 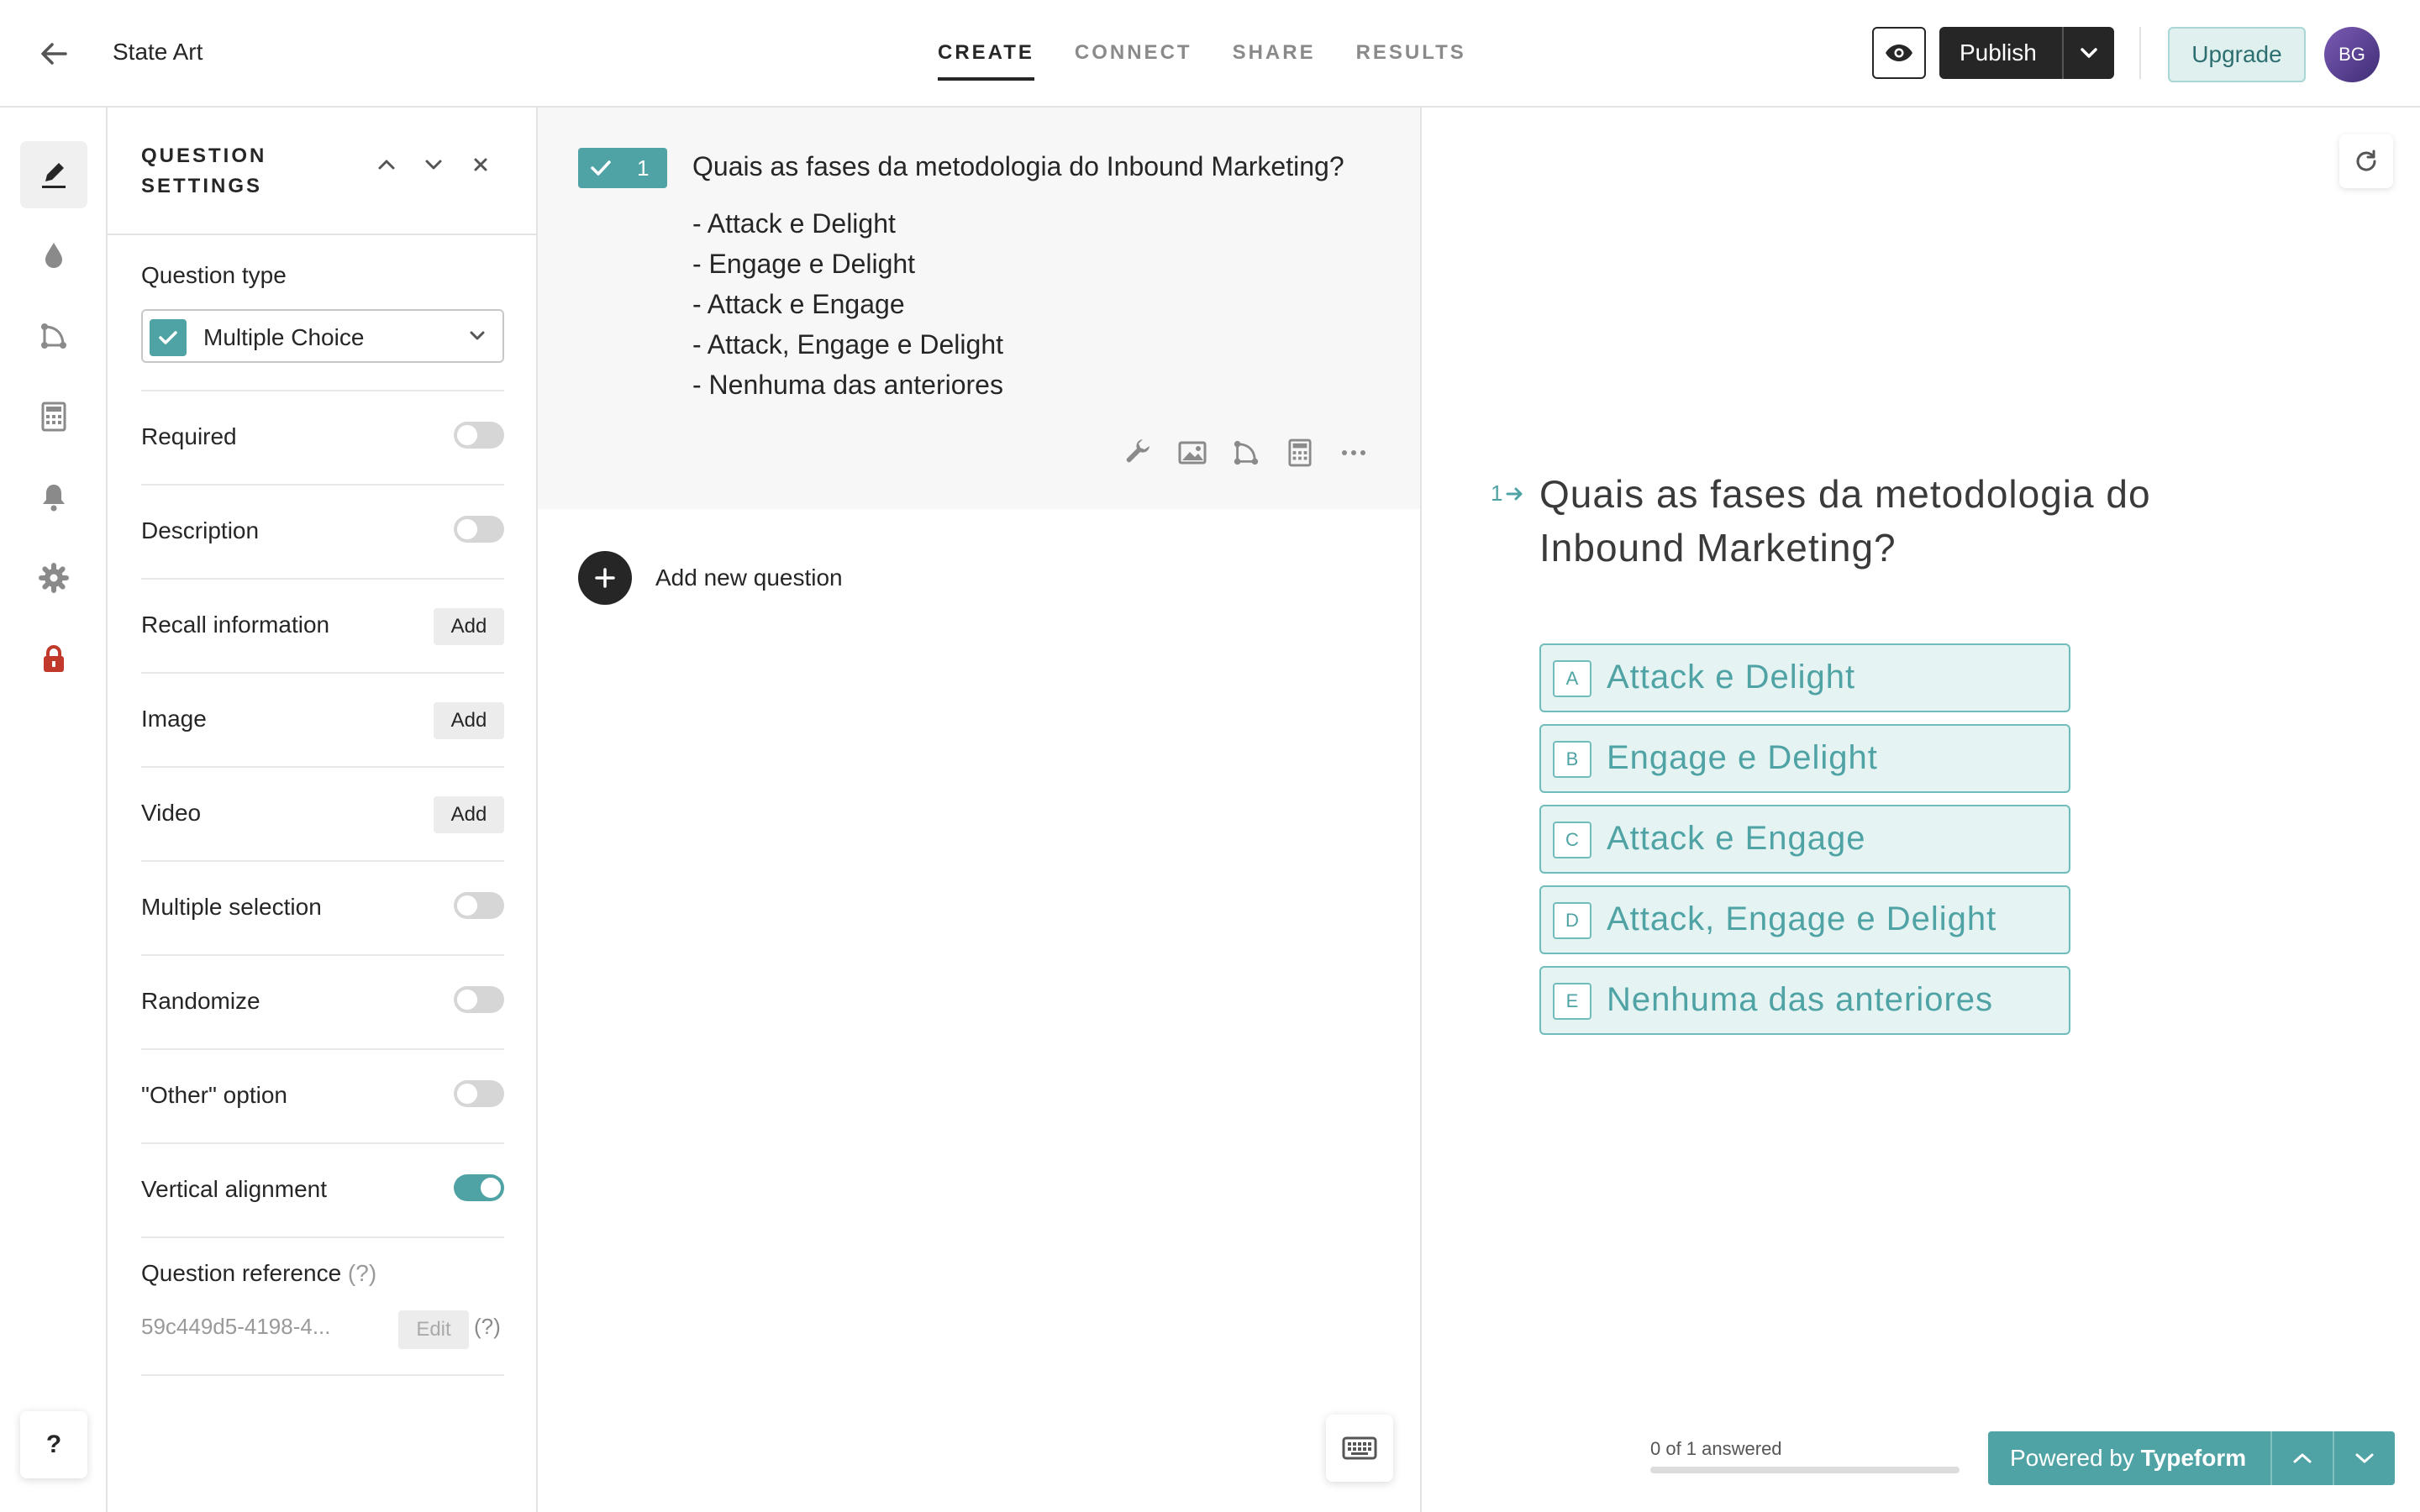 I want to click on question-number: 1, so click(x=643, y=168).